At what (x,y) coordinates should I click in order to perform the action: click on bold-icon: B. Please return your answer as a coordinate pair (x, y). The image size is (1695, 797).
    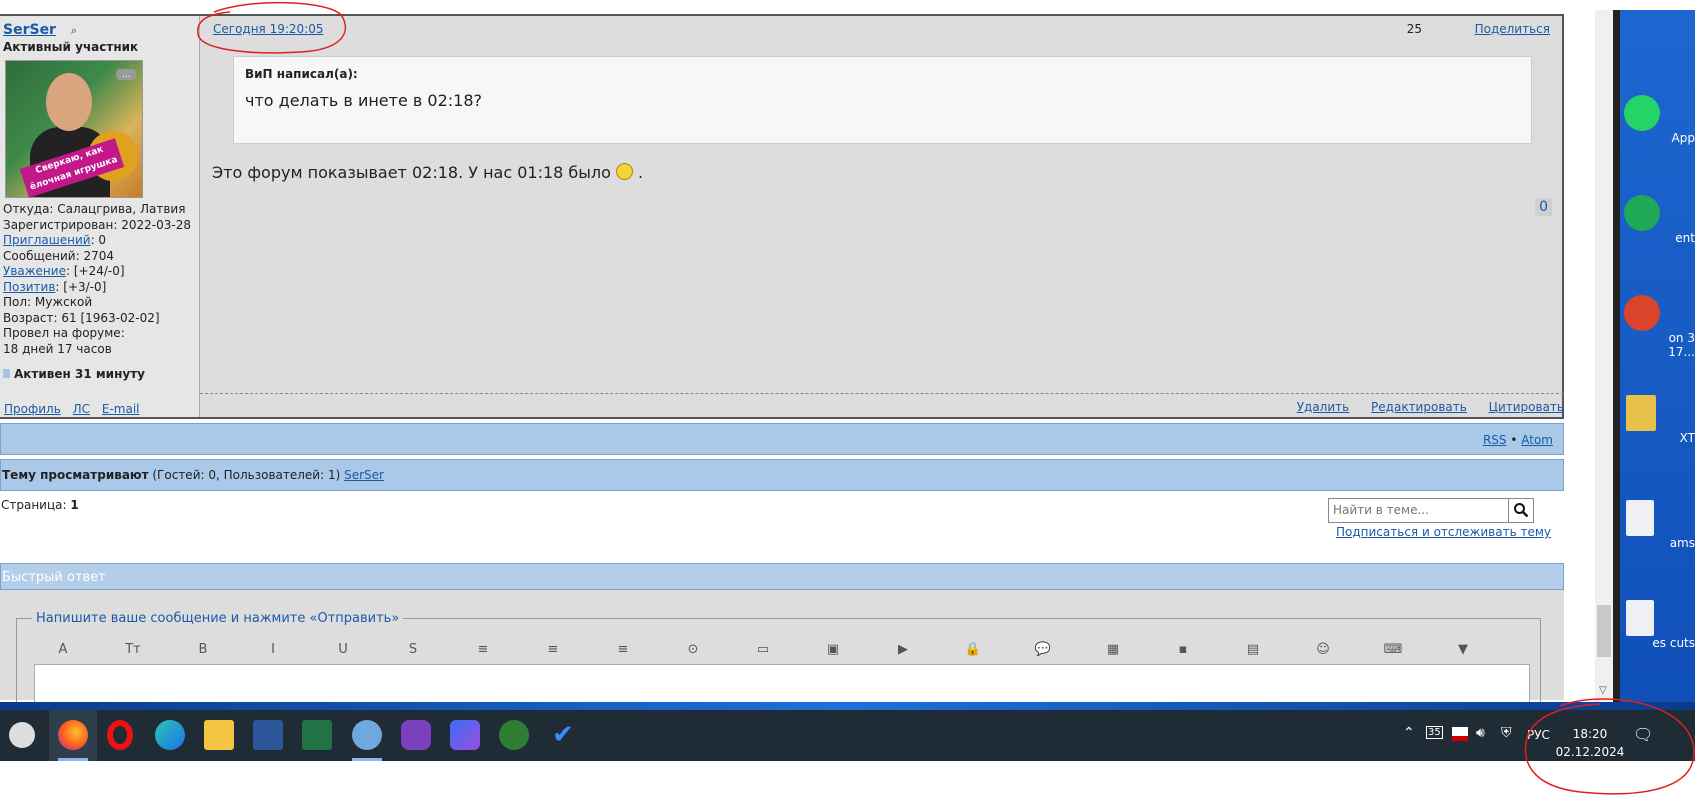
    Looking at the image, I should click on (203, 650).